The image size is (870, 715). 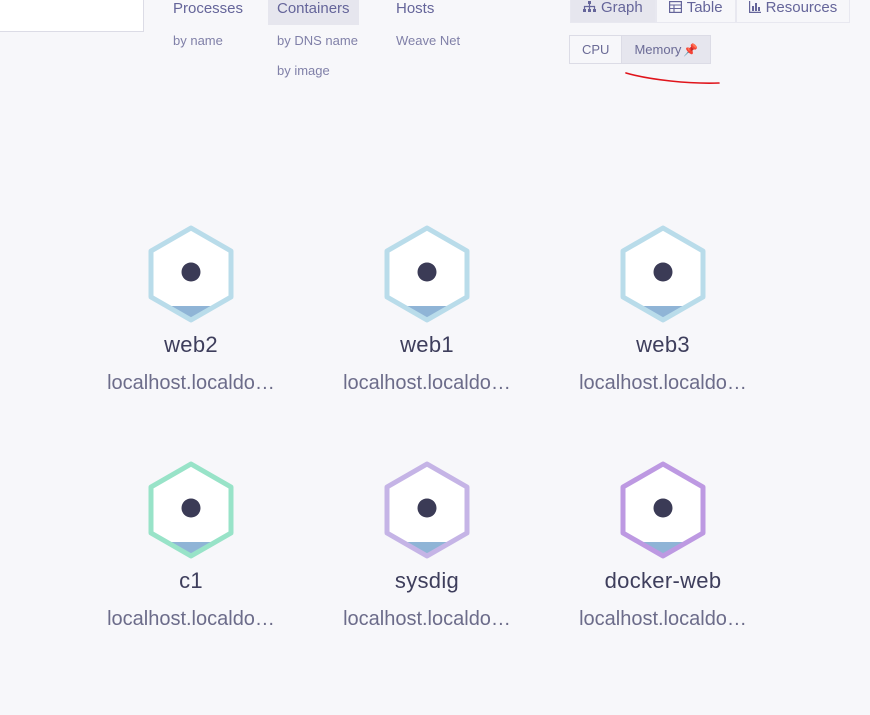 I want to click on bar-chart-icon, so click(x=754, y=7).